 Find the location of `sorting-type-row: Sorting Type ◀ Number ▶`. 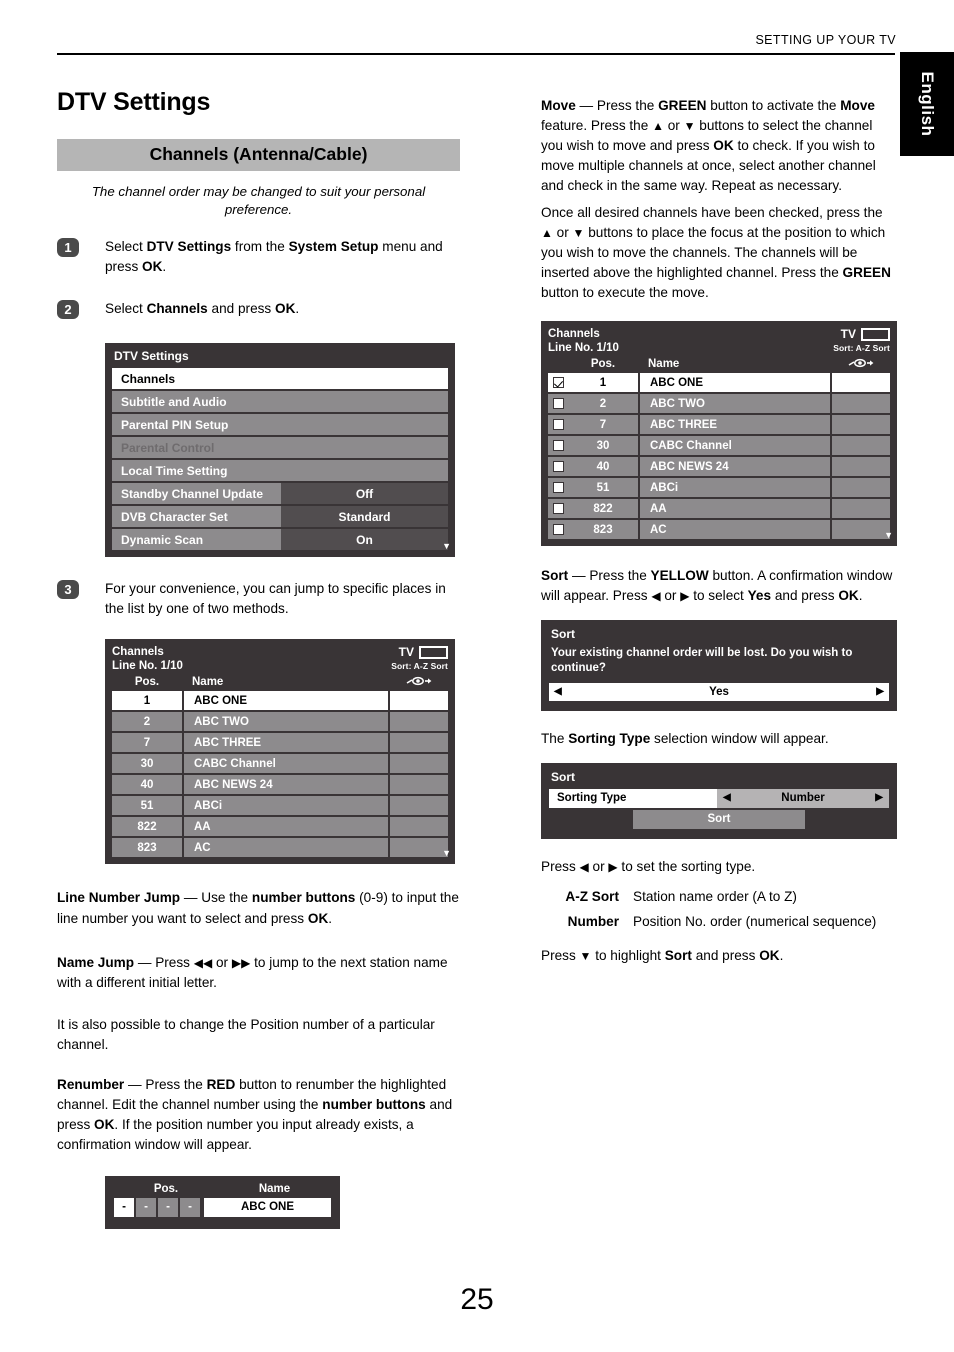

sorting-type-row: Sorting Type ◀ Number ▶ is located at coordinates (719, 798).